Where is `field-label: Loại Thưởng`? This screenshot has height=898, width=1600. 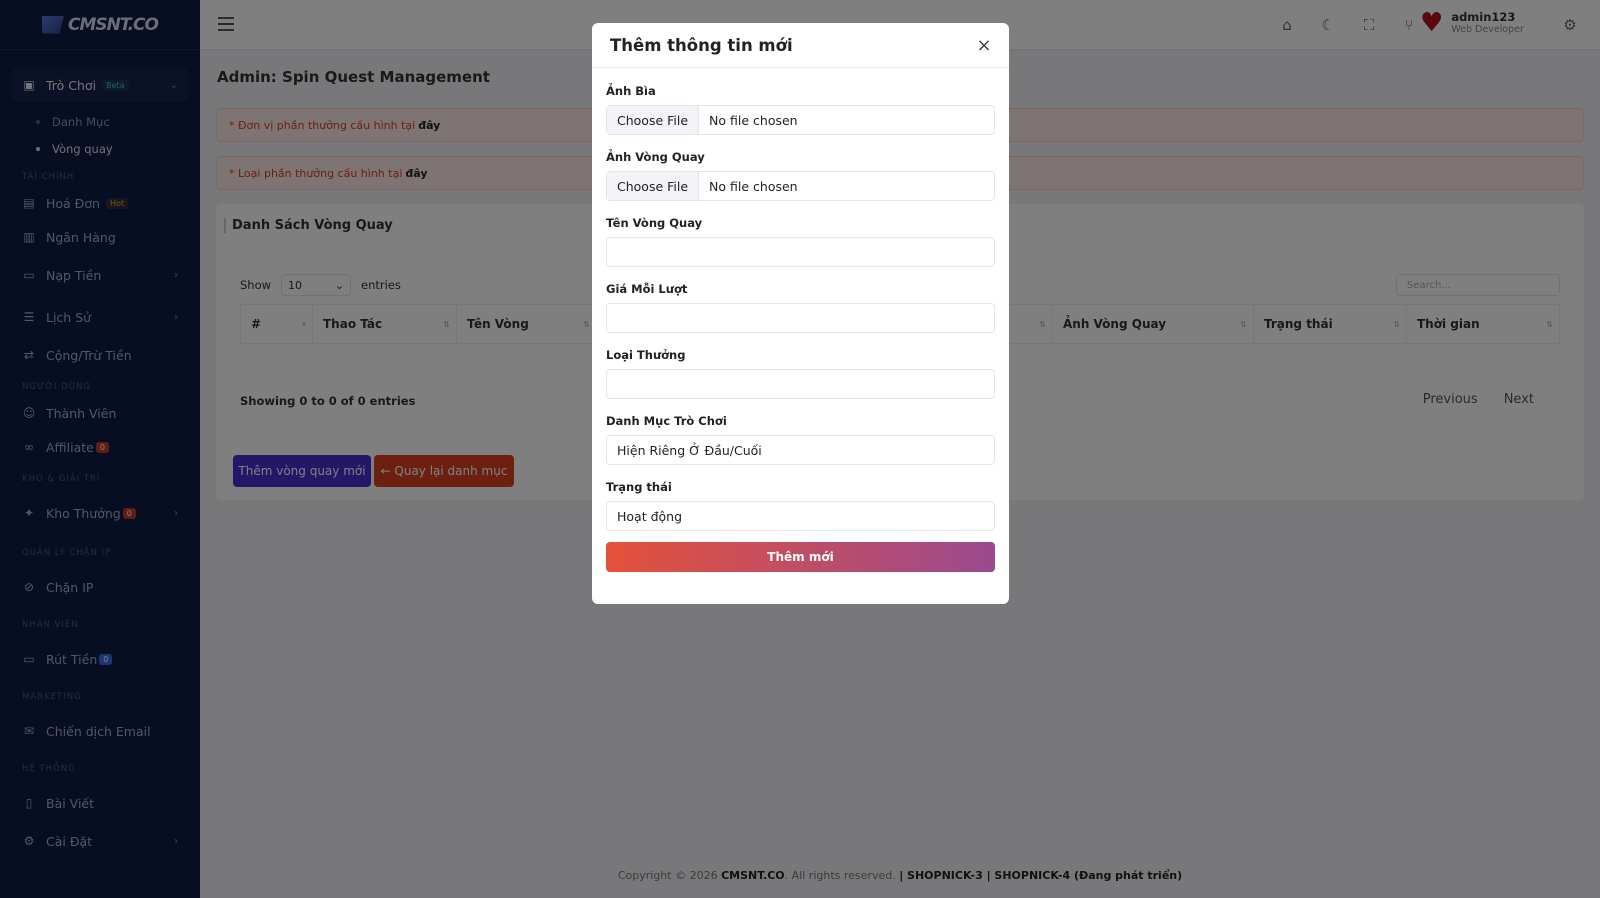 field-label: Loại Thưởng is located at coordinates (646, 355).